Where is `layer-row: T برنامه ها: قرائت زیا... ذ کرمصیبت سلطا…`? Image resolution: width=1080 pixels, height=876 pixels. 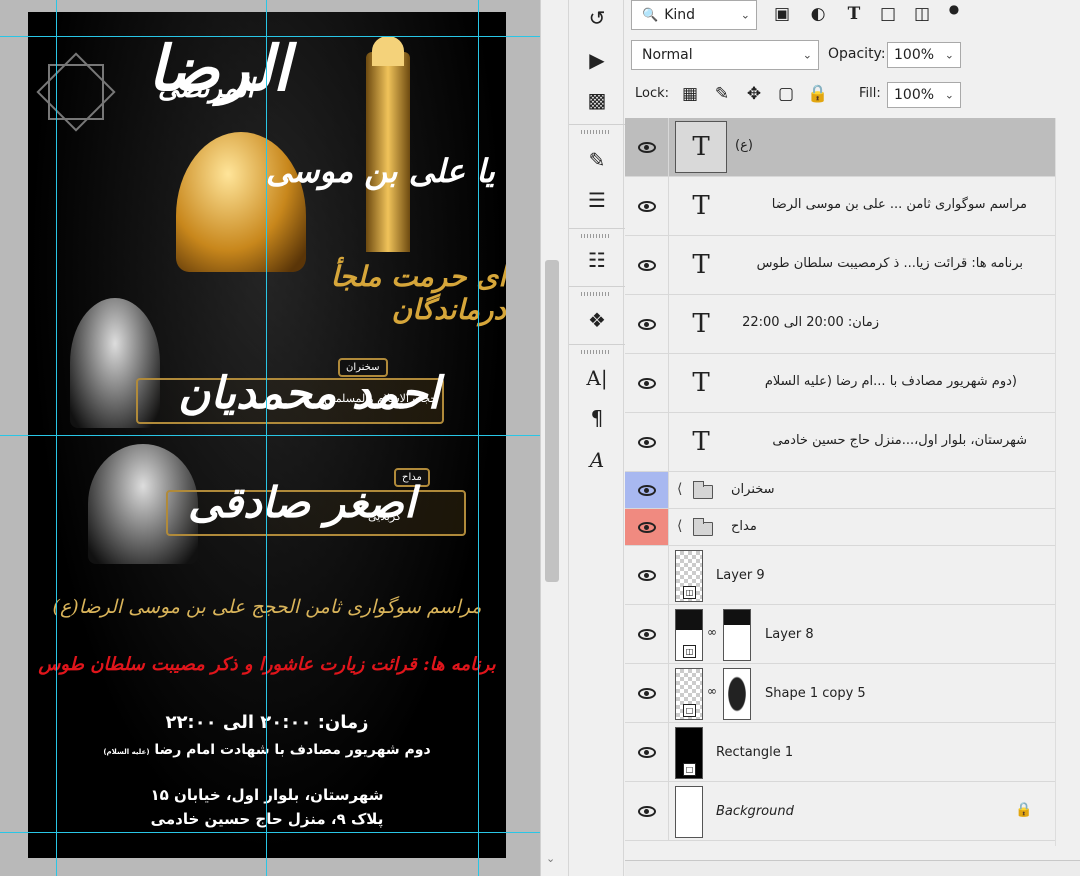
layer-row: T برنامه ها: قرائت زیا... ذ کرمصیبت سلطا… is located at coordinates (840, 265).